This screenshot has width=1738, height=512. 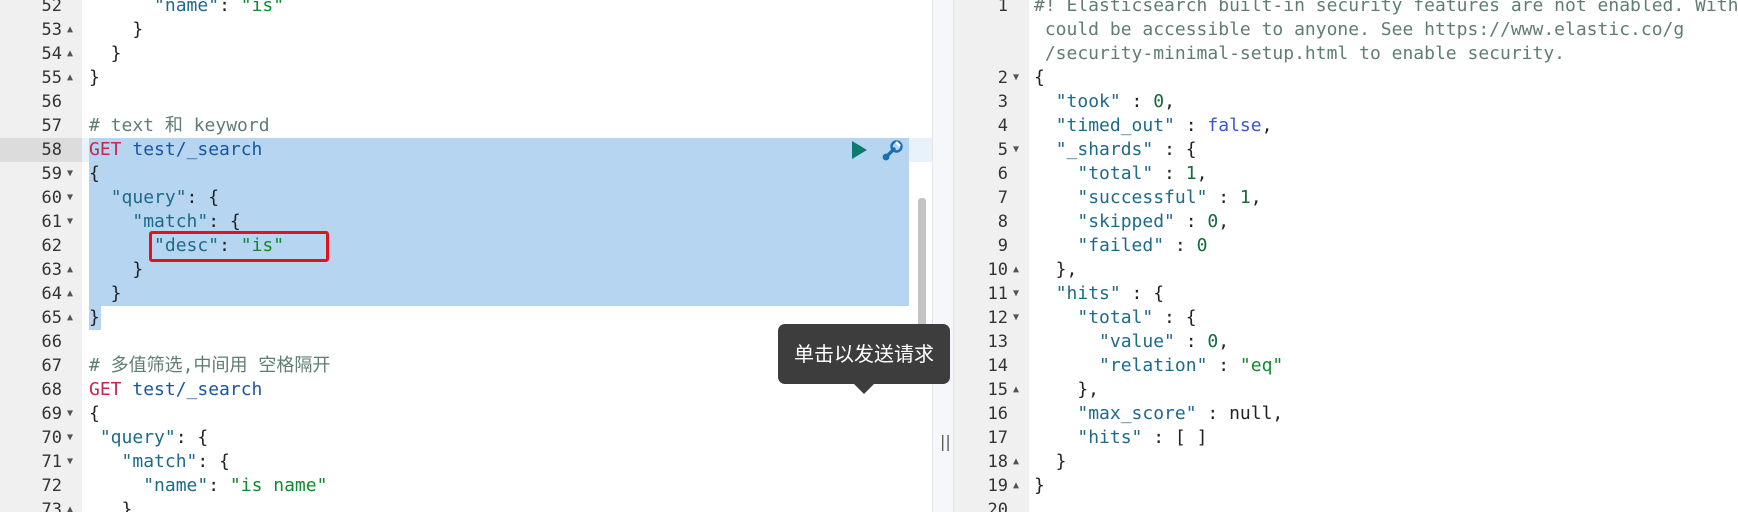 I want to click on code-line: 12 ▼ "total" : {, so click(x=1346, y=318).